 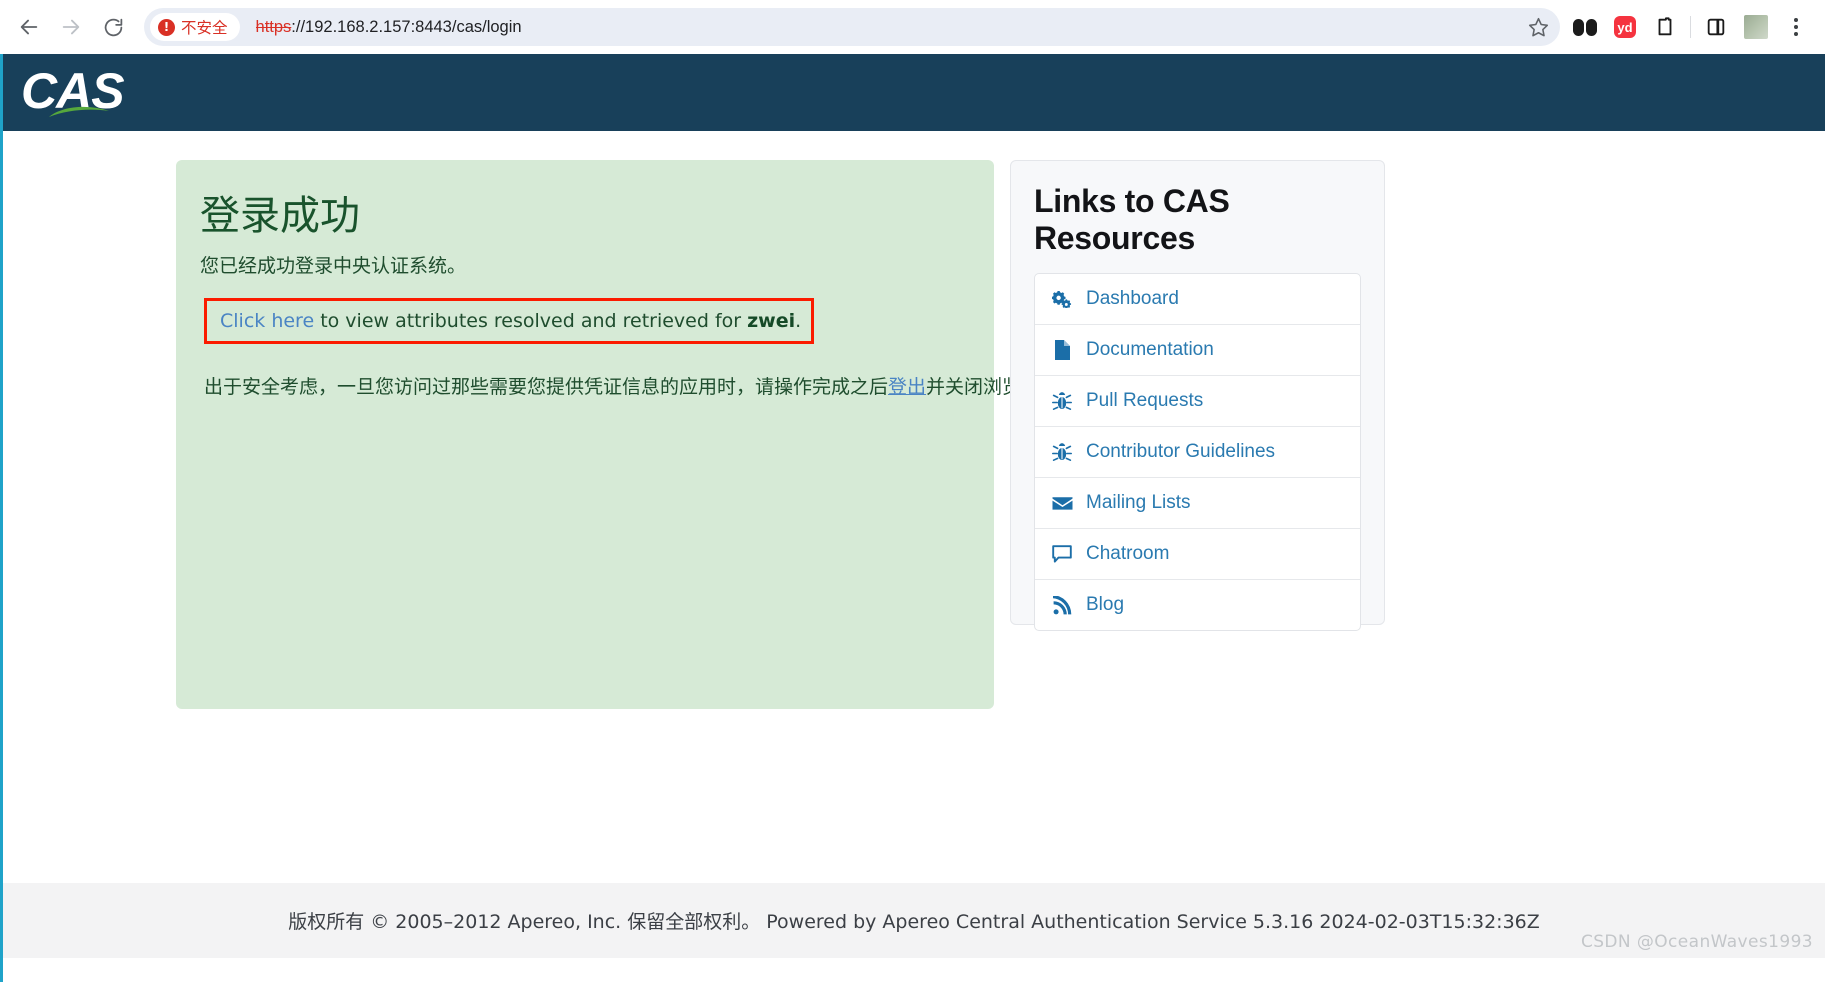 What do you see at coordinates (1105, 604) in the screenshot?
I see `resource-label: Blog` at bounding box center [1105, 604].